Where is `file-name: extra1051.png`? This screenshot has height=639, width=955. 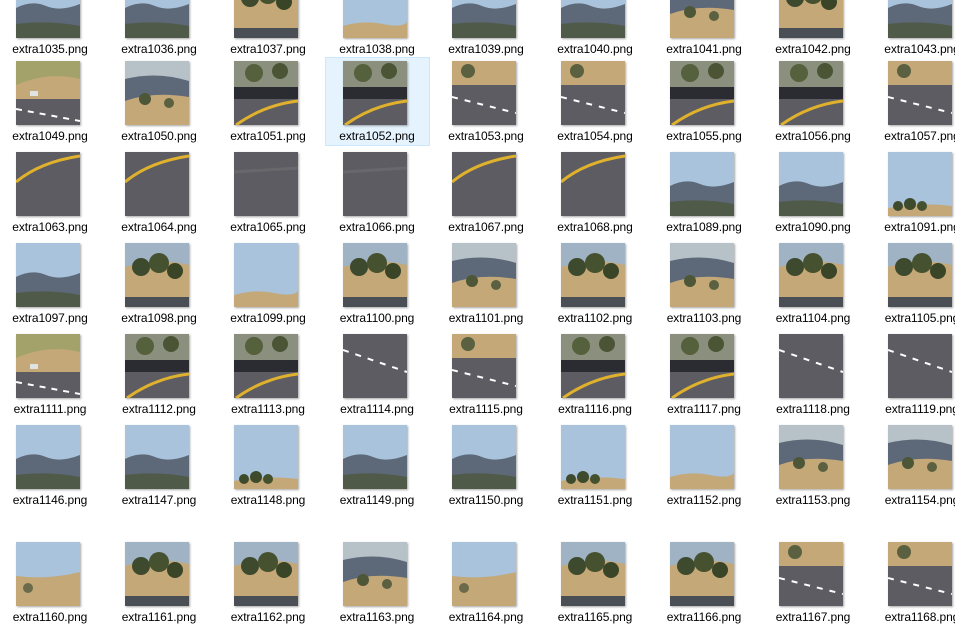
file-name: extra1051.png is located at coordinates (268, 136).